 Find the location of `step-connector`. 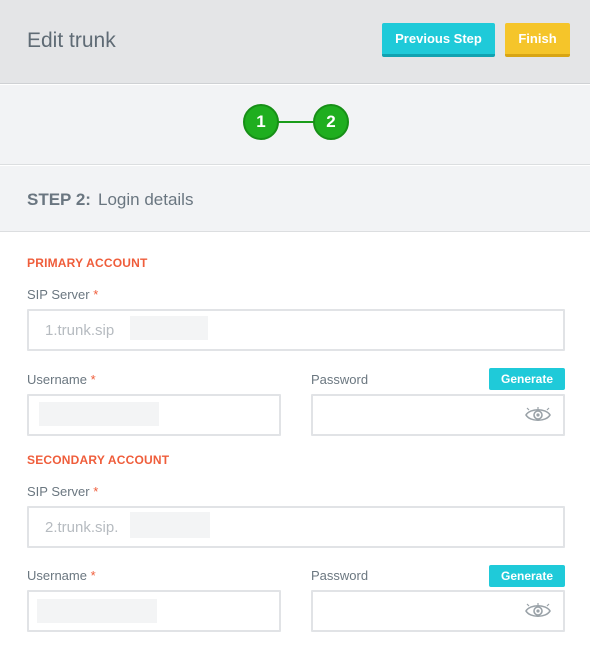

step-connector is located at coordinates (296, 122).